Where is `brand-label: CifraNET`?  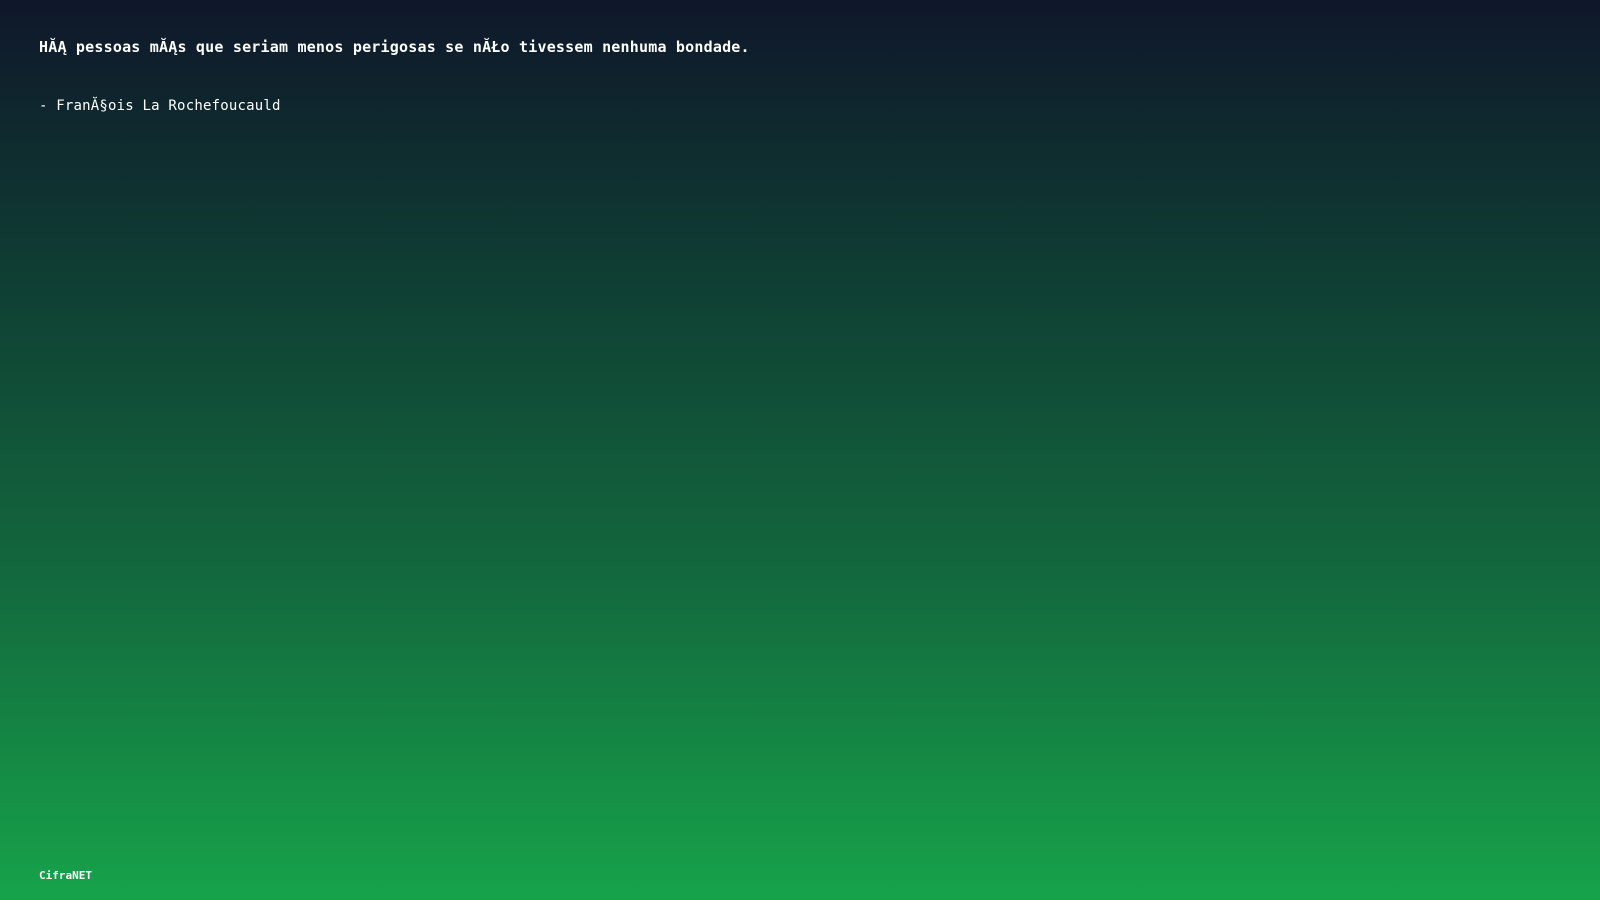 brand-label: CifraNET is located at coordinates (65, 875).